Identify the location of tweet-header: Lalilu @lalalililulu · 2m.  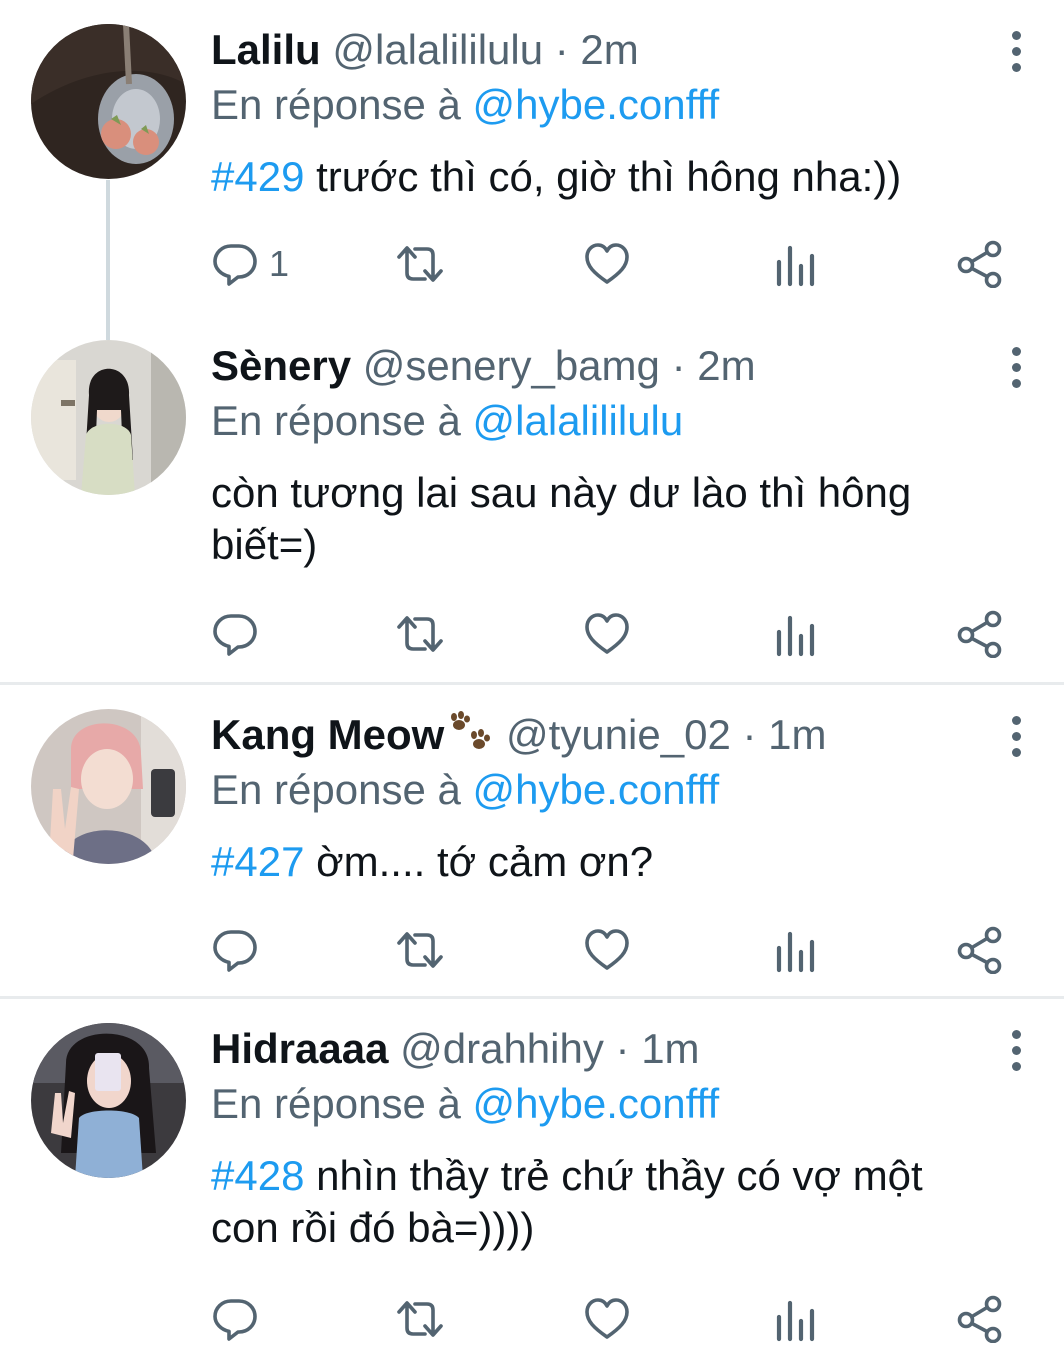
(425, 50).